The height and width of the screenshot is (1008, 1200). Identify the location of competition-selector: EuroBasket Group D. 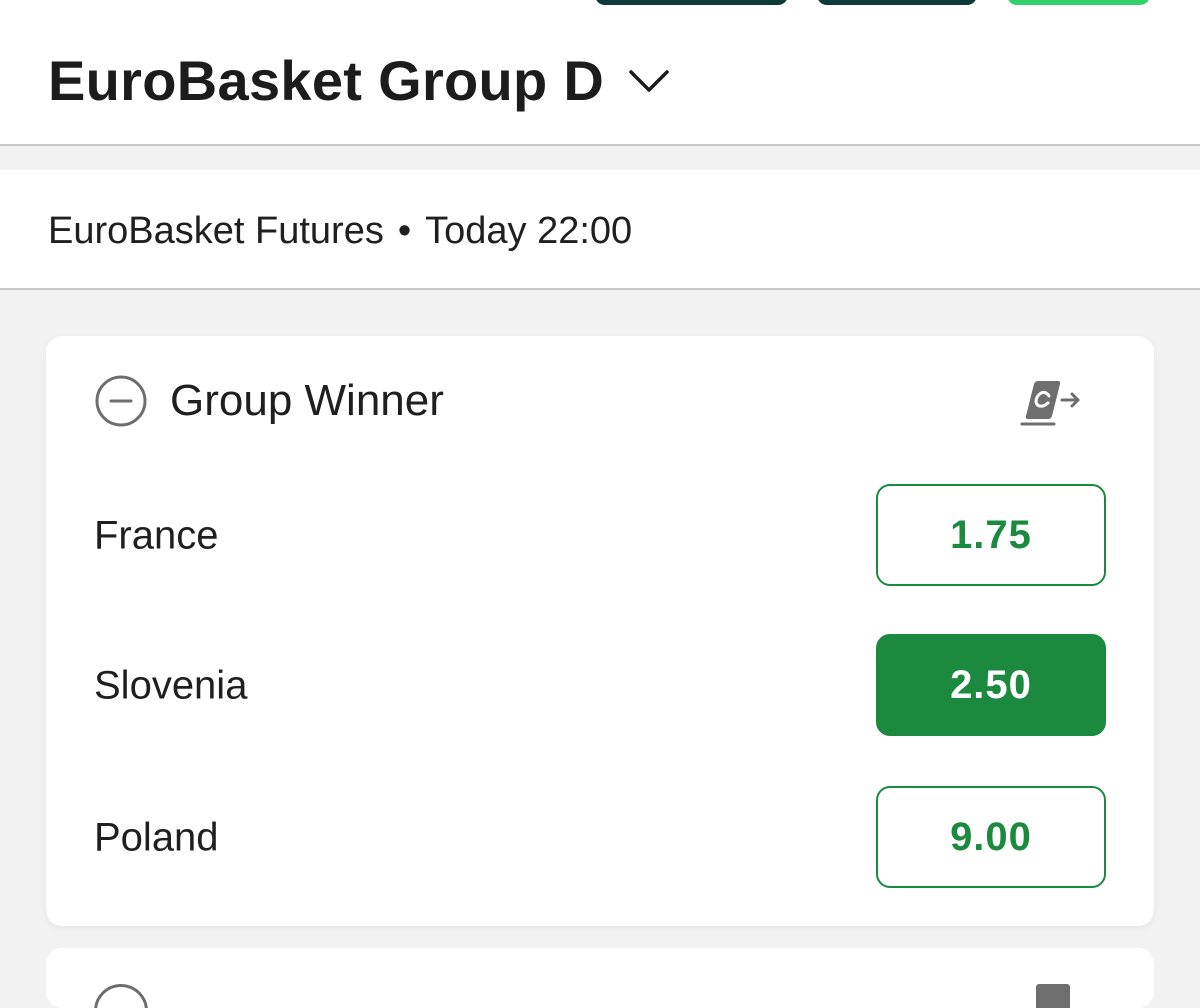
(359, 81).